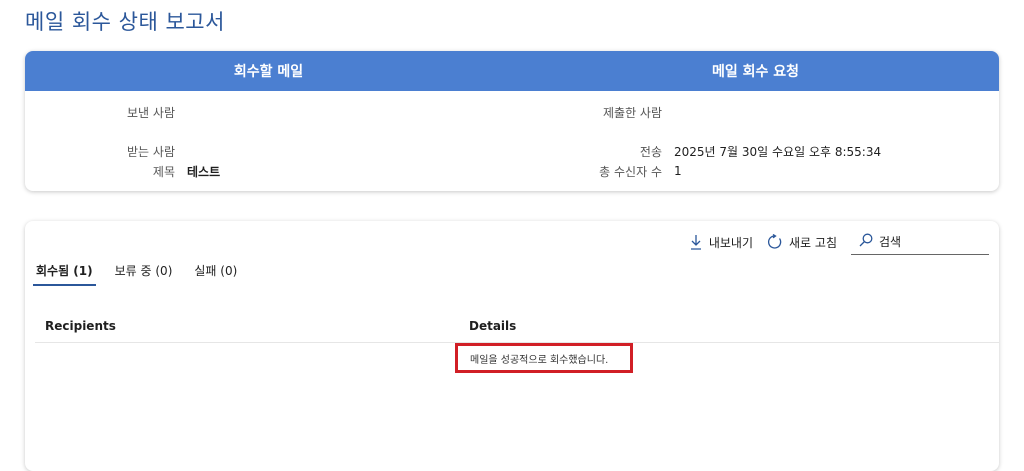 The width and height of the screenshot is (1024, 471). Describe the element at coordinates (151, 151) in the screenshot. I see `recipient-label: 받는 사람` at that location.